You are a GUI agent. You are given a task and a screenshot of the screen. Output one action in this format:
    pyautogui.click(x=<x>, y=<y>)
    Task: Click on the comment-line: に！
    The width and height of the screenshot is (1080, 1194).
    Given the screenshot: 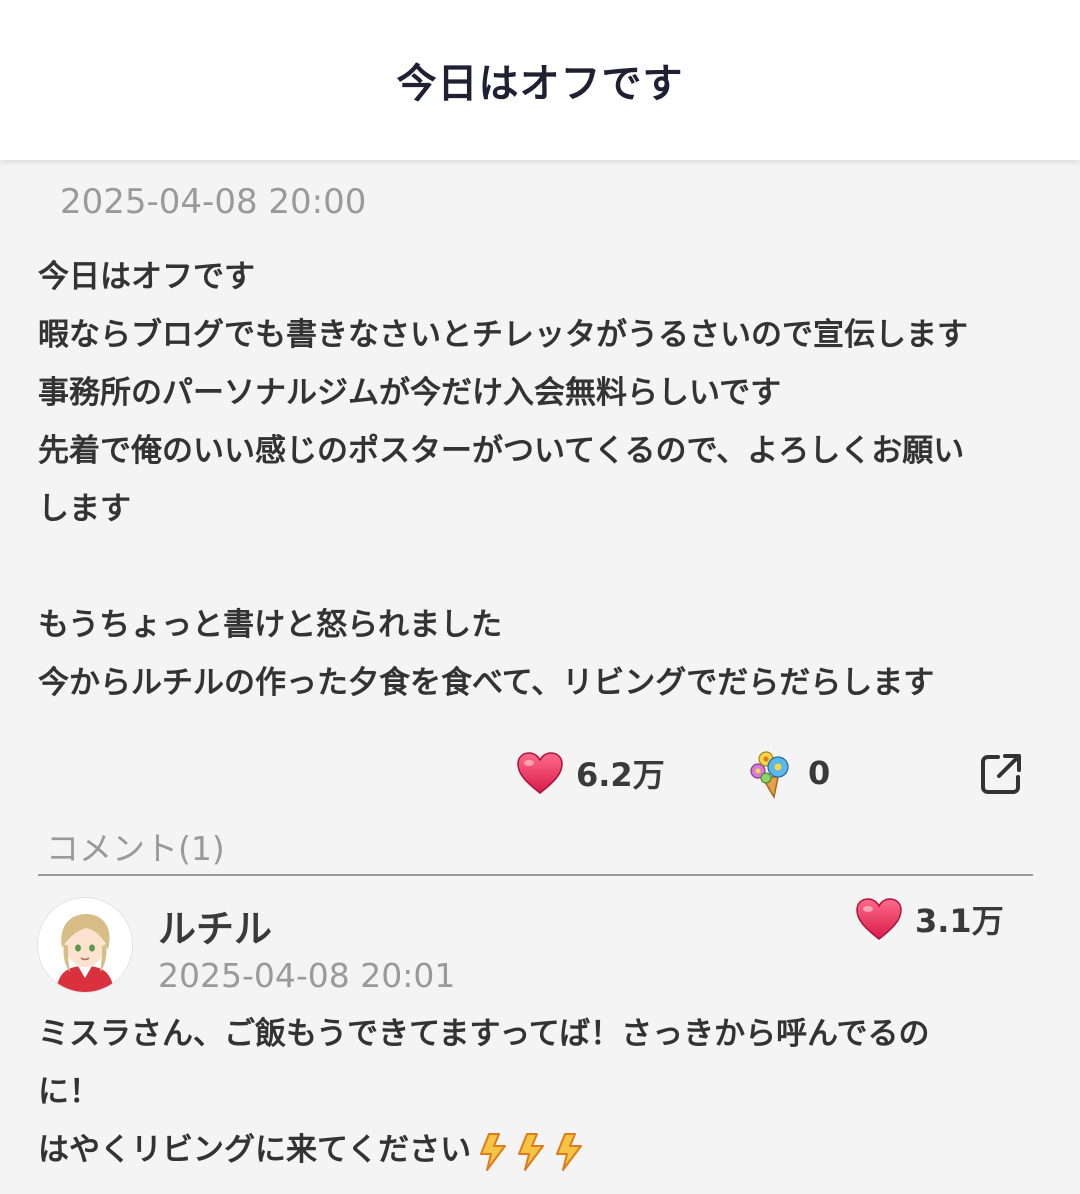 What is the action you would take?
    pyautogui.click(x=69, y=1092)
    